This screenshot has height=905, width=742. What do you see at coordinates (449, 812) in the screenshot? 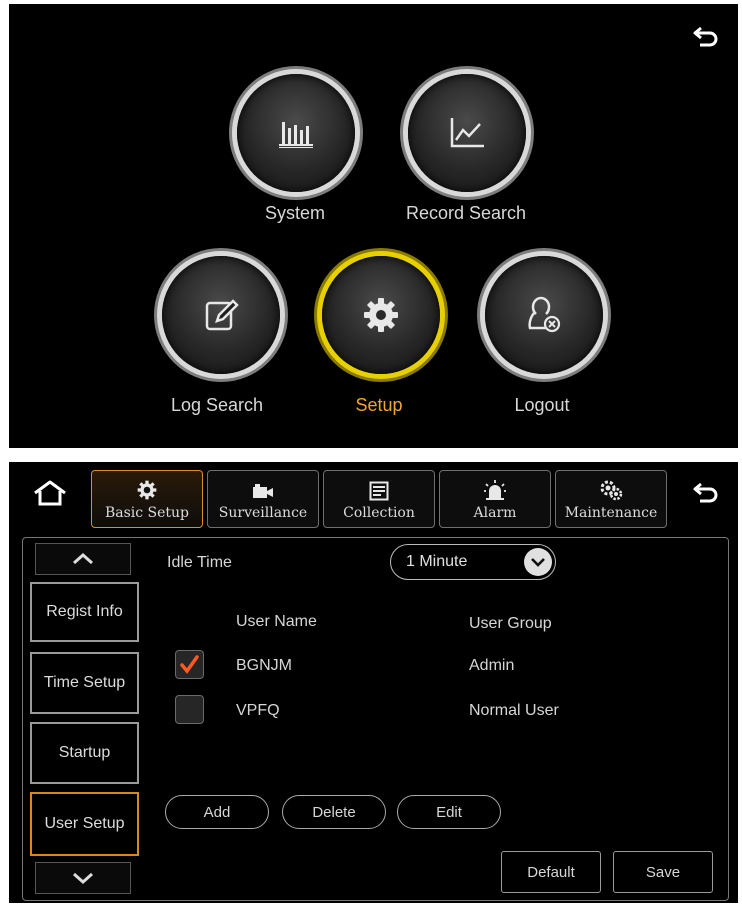
I see `edit-button: Edit` at bounding box center [449, 812].